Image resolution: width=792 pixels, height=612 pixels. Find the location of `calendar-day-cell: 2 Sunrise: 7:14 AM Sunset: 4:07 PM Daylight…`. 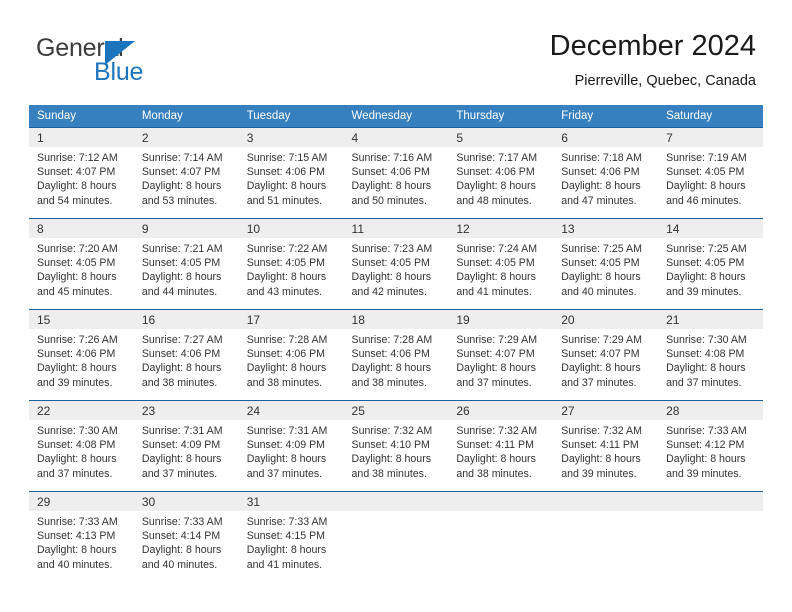

calendar-day-cell: 2 Sunrise: 7:14 AM Sunset: 4:07 PM Daylight… is located at coordinates (186, 173).